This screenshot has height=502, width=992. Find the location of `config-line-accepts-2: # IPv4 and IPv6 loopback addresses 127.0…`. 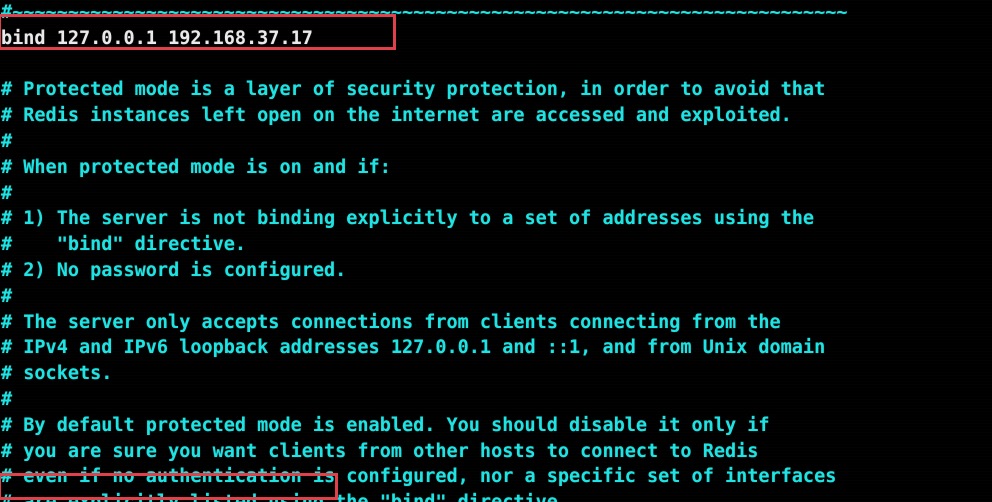

config-line-accepts-2: # IPv4 and IPv6 loopback addresses 127.0… is located at coordinates (413, 348).